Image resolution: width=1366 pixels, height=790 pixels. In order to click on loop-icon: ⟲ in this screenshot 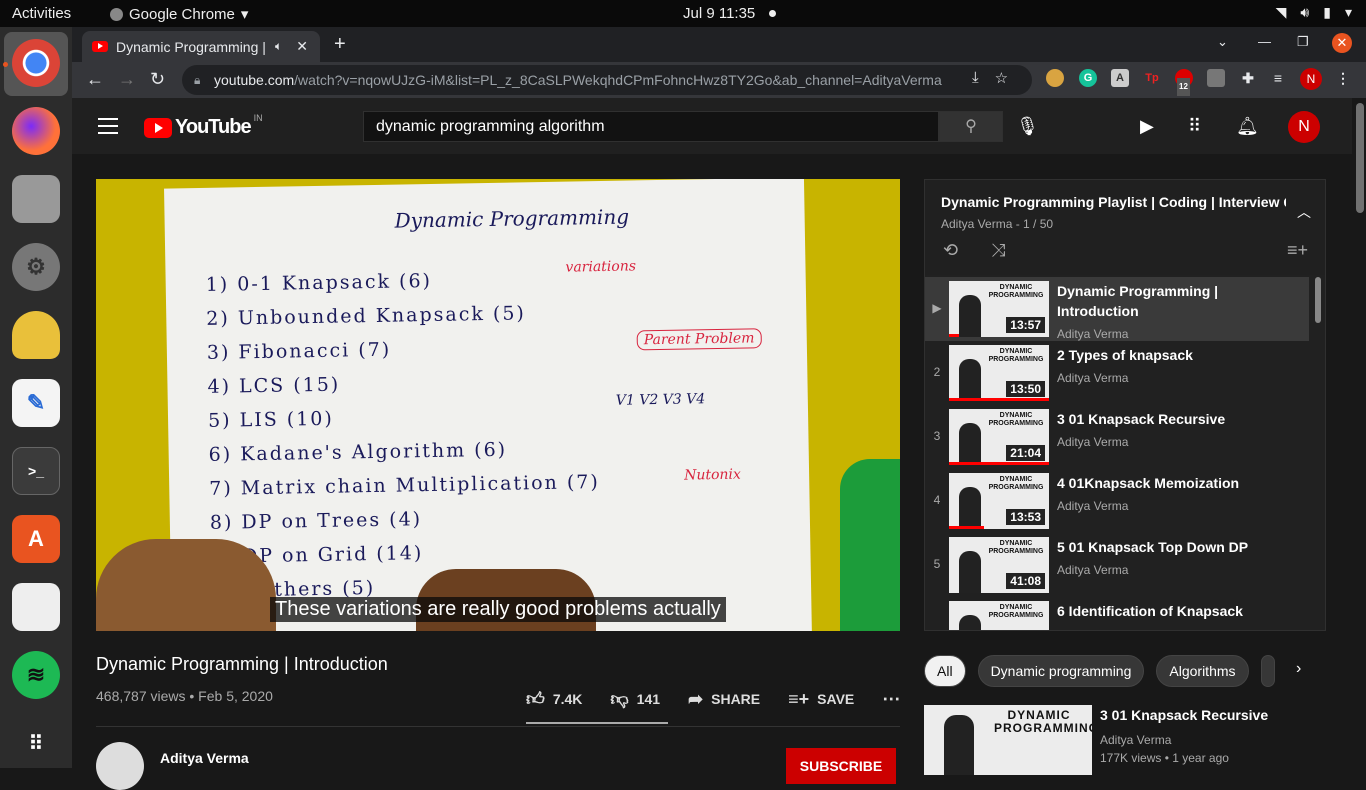, I will do `click(950, 250)`.